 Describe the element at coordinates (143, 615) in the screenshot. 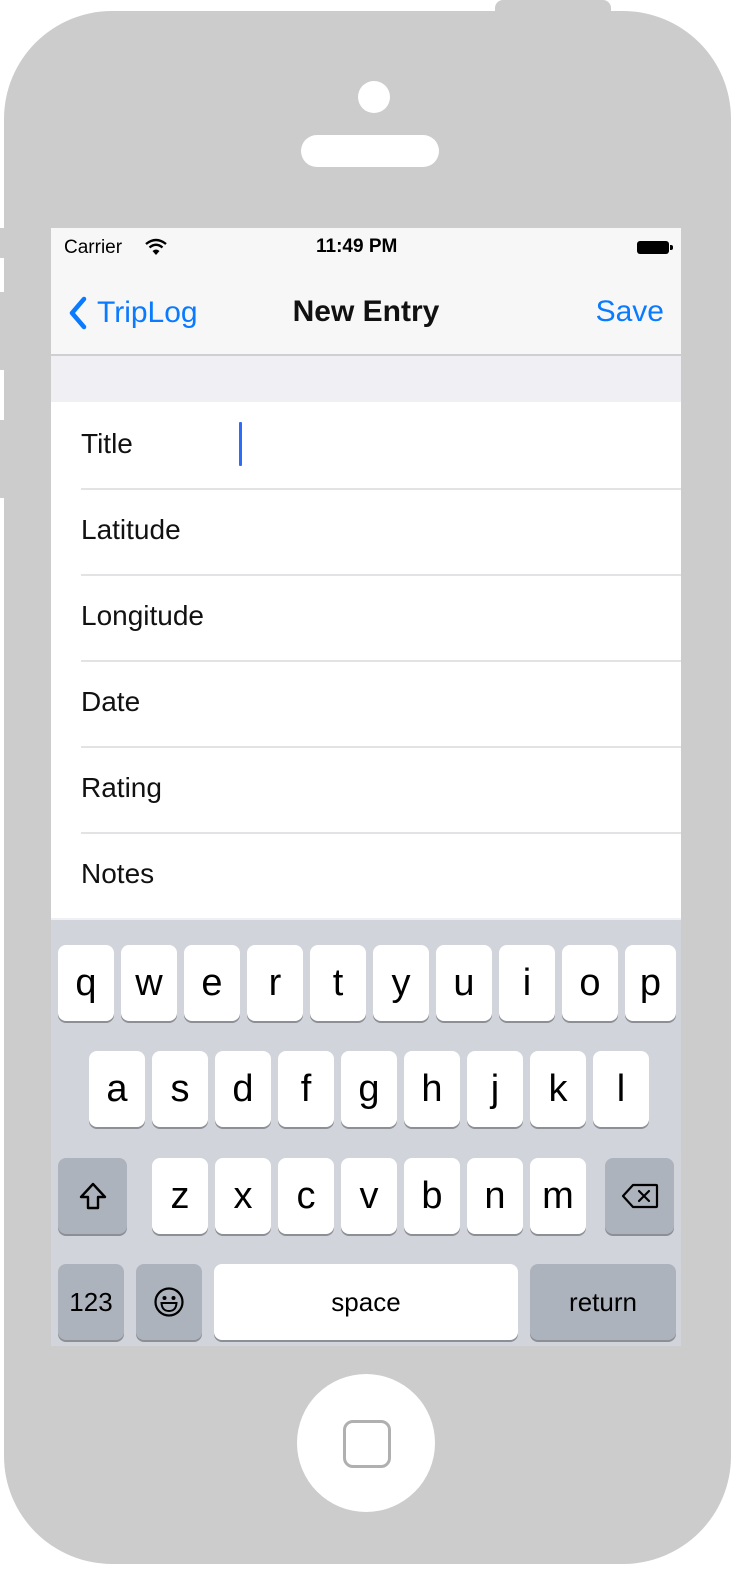

I see `longitude-field-label: Longitude` at that location.